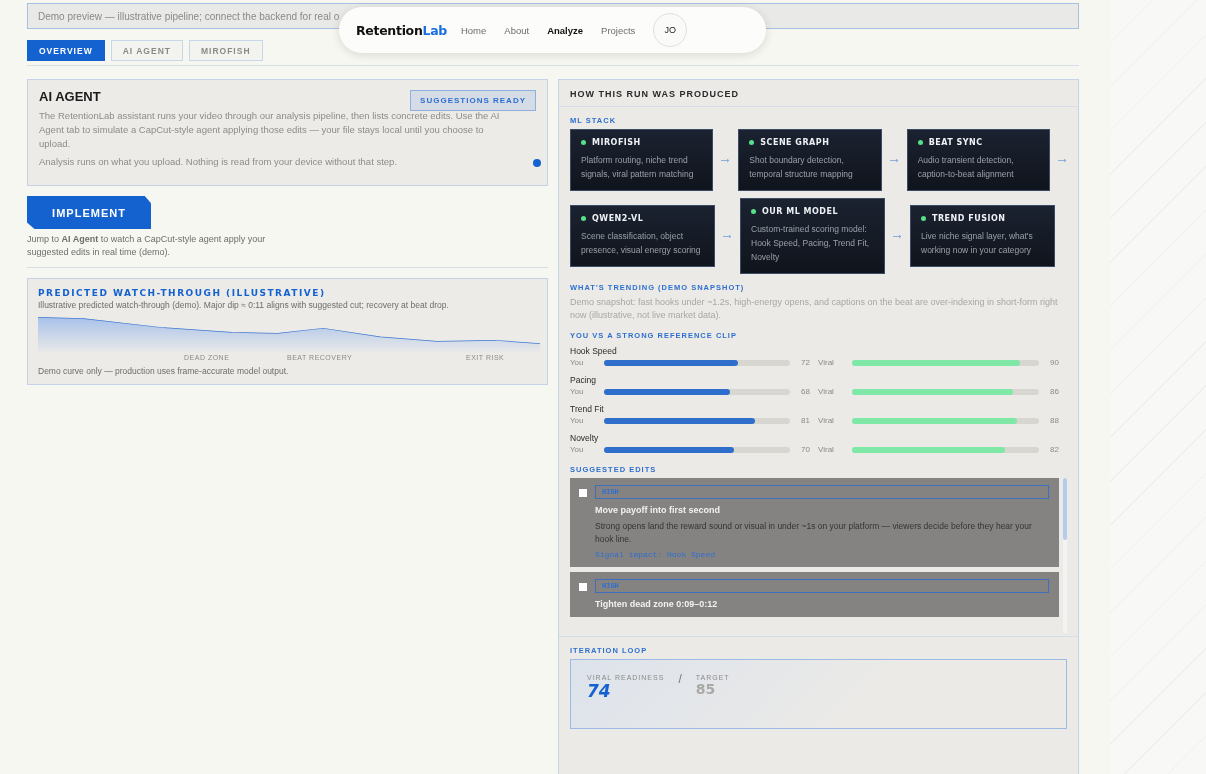 The image size is (1206, 774). I want to click on score-value: 86, so click(1054, 391).